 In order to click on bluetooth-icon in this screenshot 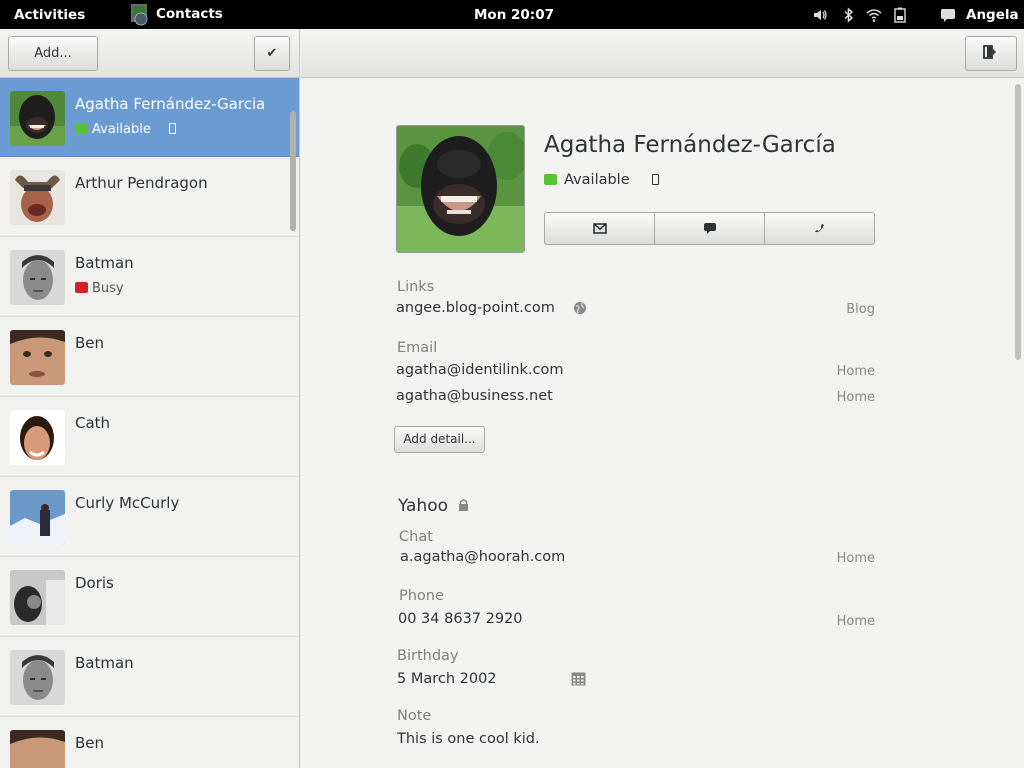, I will do `click(849, 15)`.